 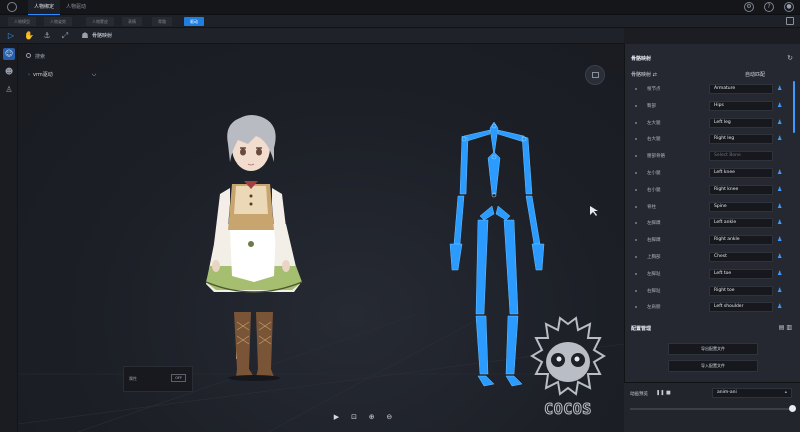 I want to click on user-icon: ●, so click(x=789, y=7).